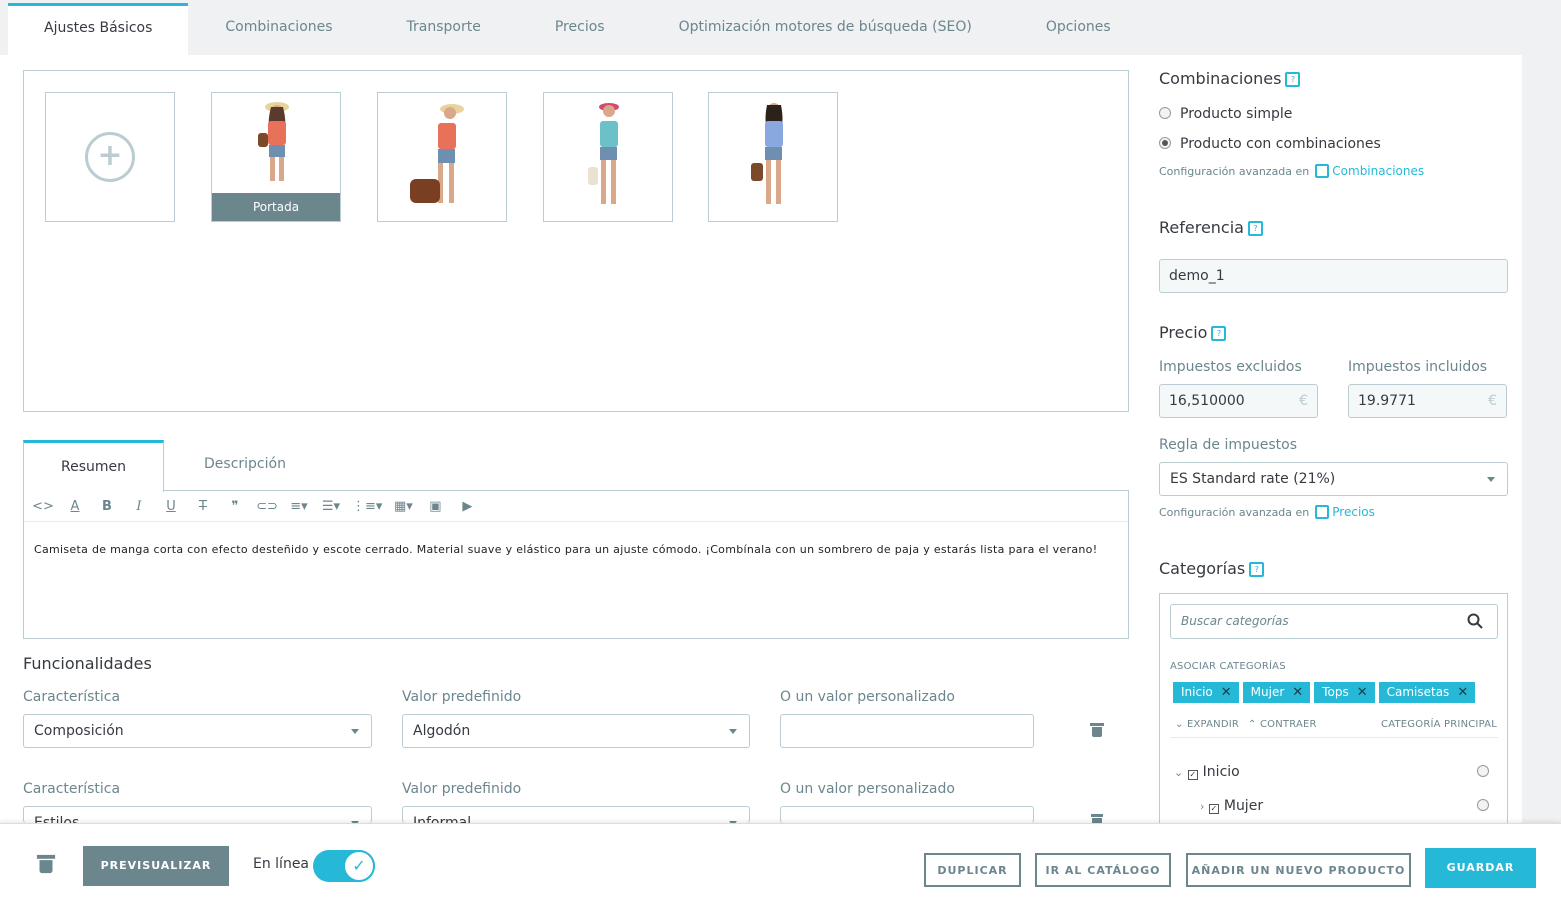  I want to click on tab-options: Opciones, so click(1078, 29).